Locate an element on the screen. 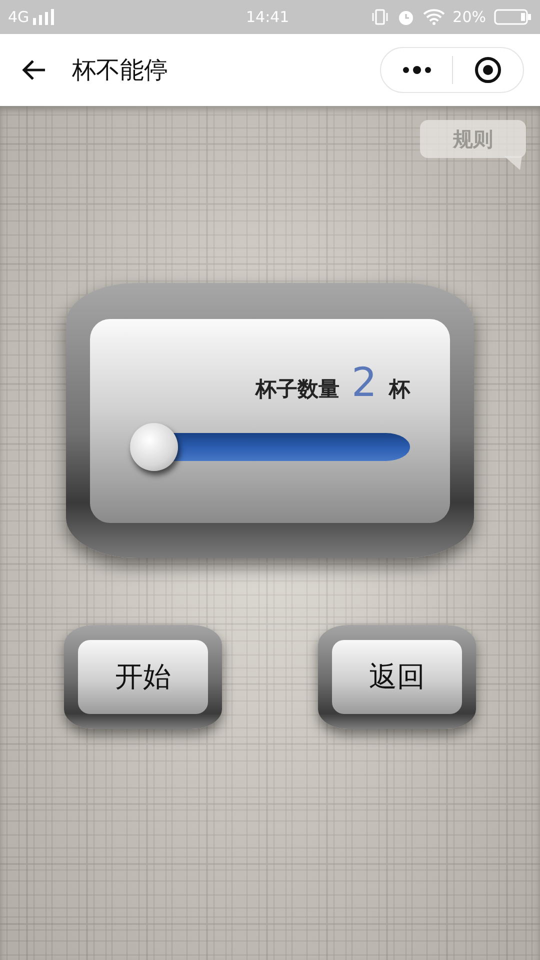 The width and height of the screenshot is (540, 960). network-label: 4G is located at coordinates (19, 17).